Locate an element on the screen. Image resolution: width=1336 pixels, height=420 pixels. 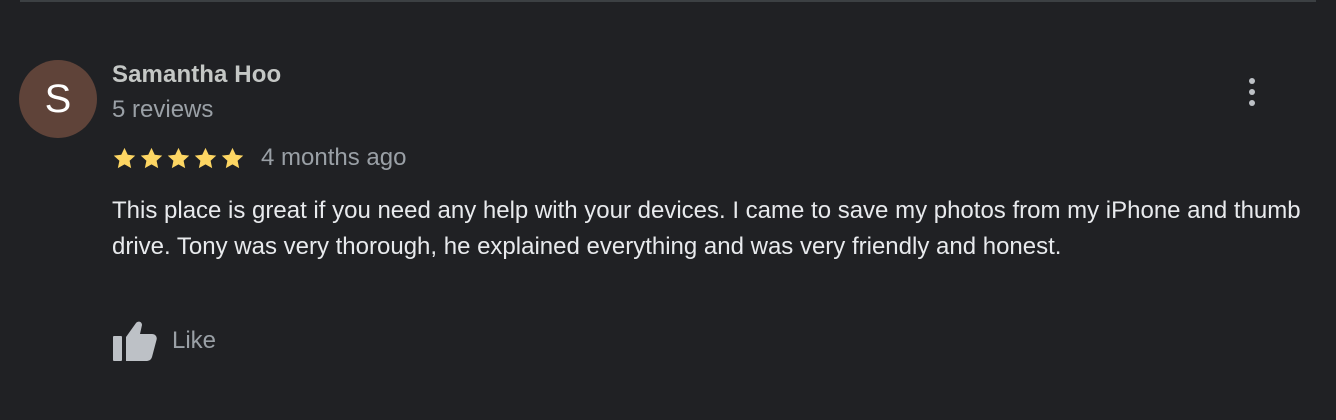
more-vert-icon is located at coordinates (1252, 92).